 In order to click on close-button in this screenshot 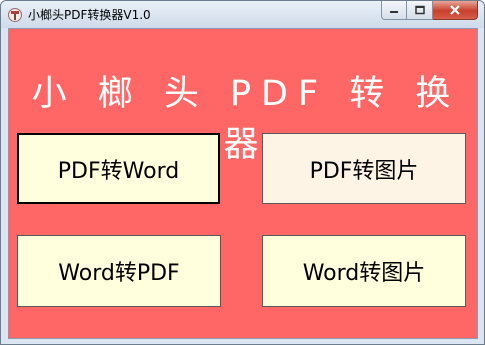, I will do `click(455, 10)`.